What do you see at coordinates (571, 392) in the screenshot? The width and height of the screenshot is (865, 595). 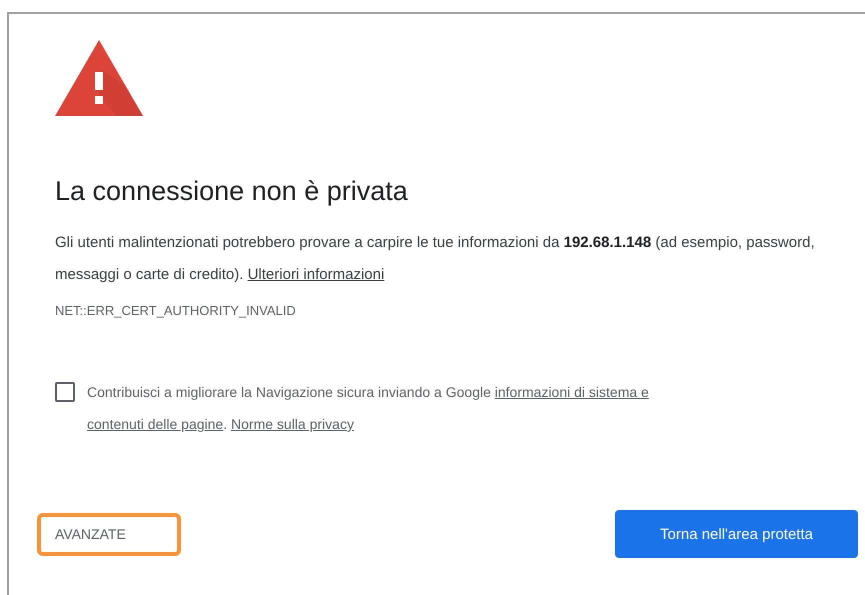 I see `system-info-link: informazioni di sistema e` at bounding box center [571, 392].